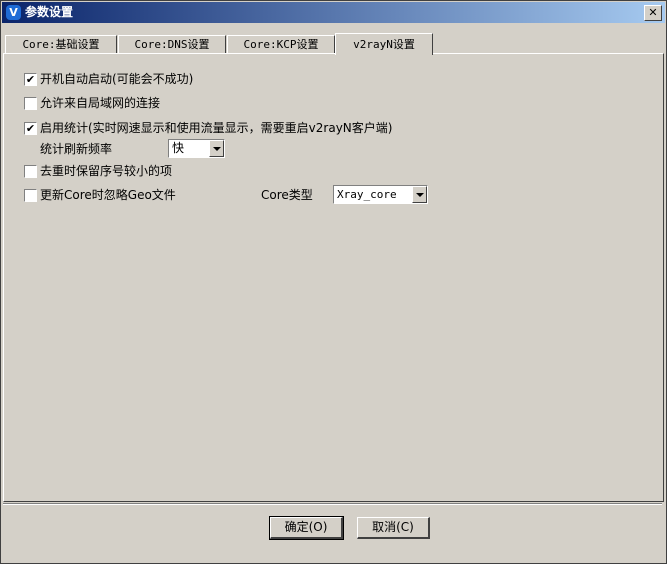 The image size is (667, 564). What do you see at coordinates (30, 195) in the screenshot?
I see `ignore-geo-checkbox` at bounding box center [30, 195].